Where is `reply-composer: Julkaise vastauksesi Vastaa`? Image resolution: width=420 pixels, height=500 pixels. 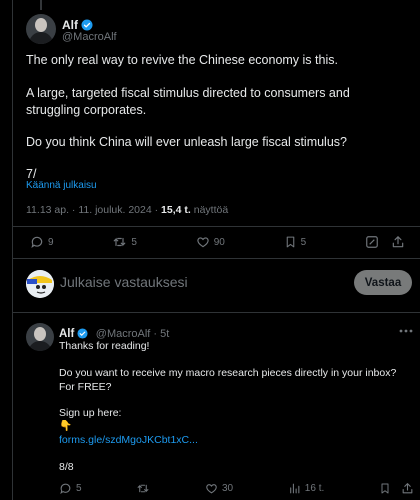 reply-composer: Julkaise vastauksesi Vastaa is located at coordinates (216, 284).